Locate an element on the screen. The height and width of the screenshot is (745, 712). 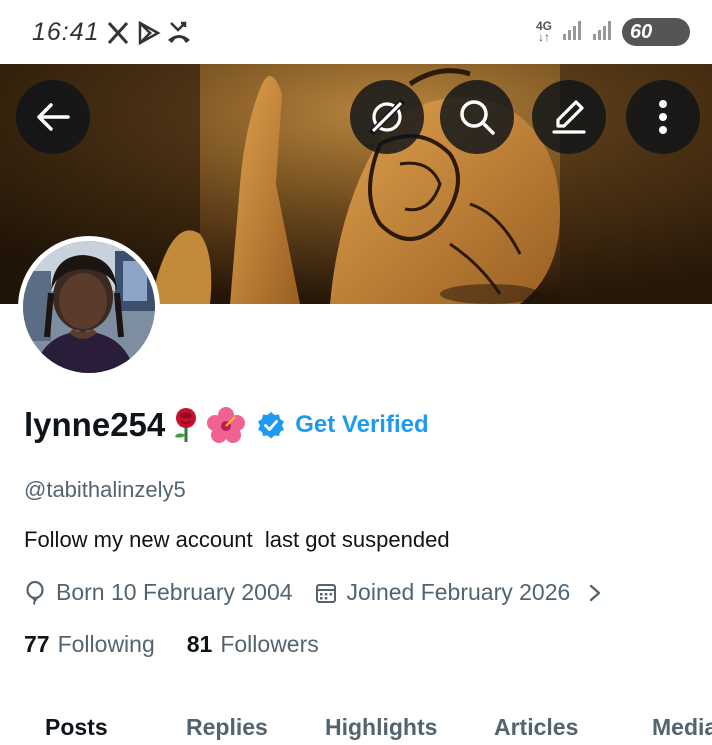
followers-label: Followers is located at coordinates (269, 644).